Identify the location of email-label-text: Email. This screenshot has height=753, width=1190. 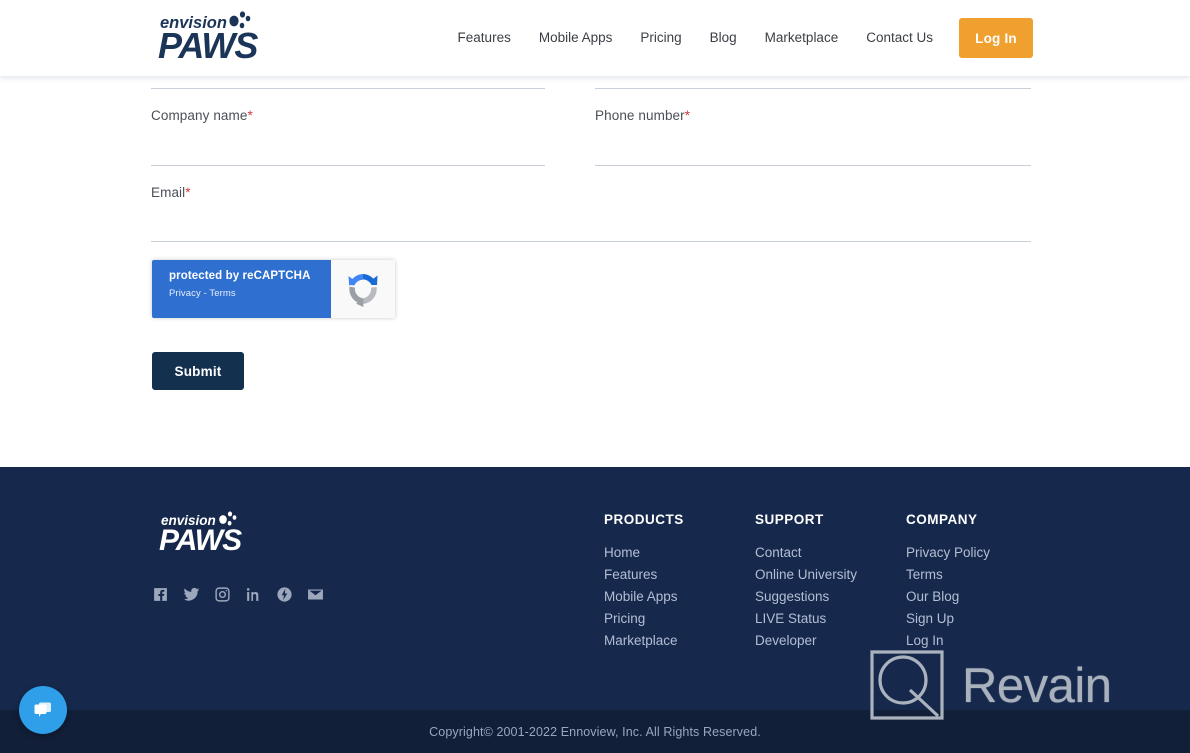
(168, 192).